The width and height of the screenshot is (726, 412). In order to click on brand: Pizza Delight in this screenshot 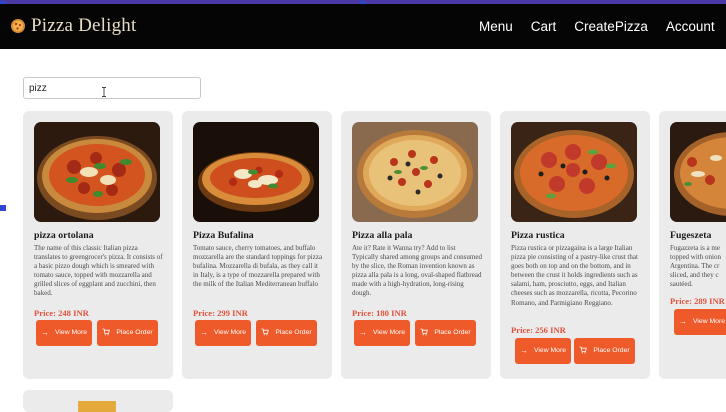, I will do `click(73, 26)`.